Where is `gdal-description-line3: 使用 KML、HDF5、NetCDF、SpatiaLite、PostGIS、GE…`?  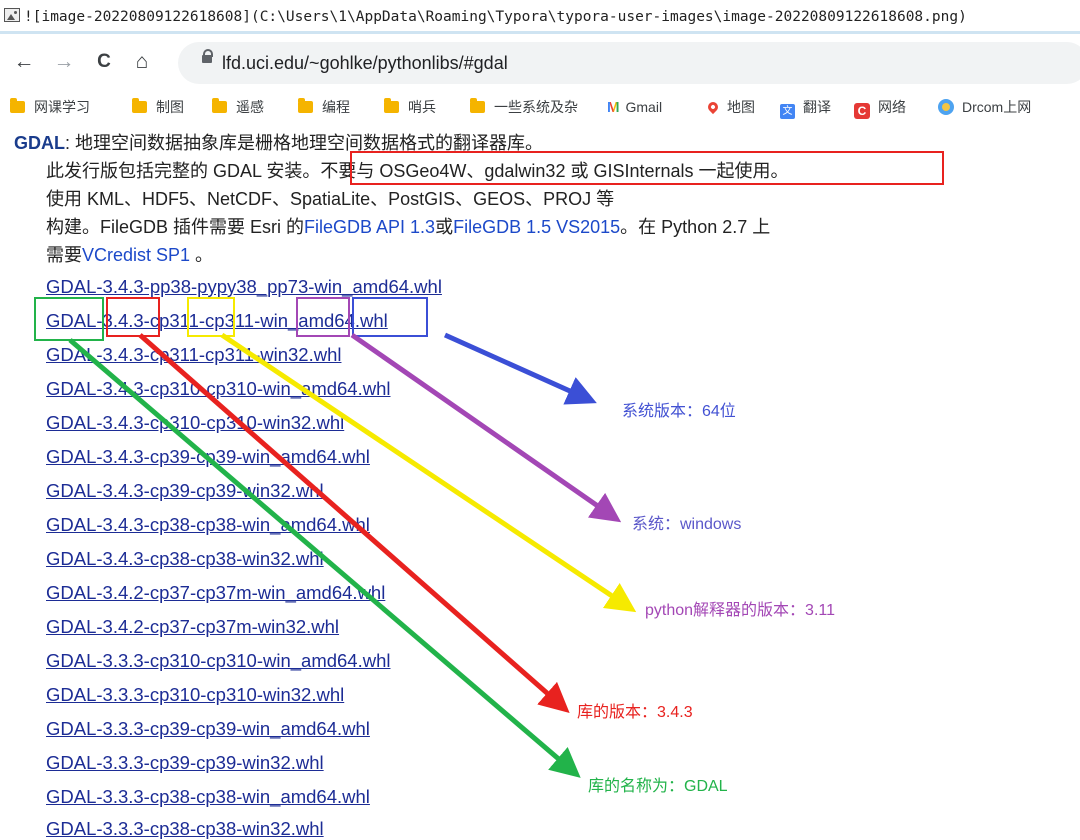 gdal-description-line3: 使用 KML、HDF5、NetCDF、SpatiaLite、PostGIS、GE… is located at coordinates (330, 199).